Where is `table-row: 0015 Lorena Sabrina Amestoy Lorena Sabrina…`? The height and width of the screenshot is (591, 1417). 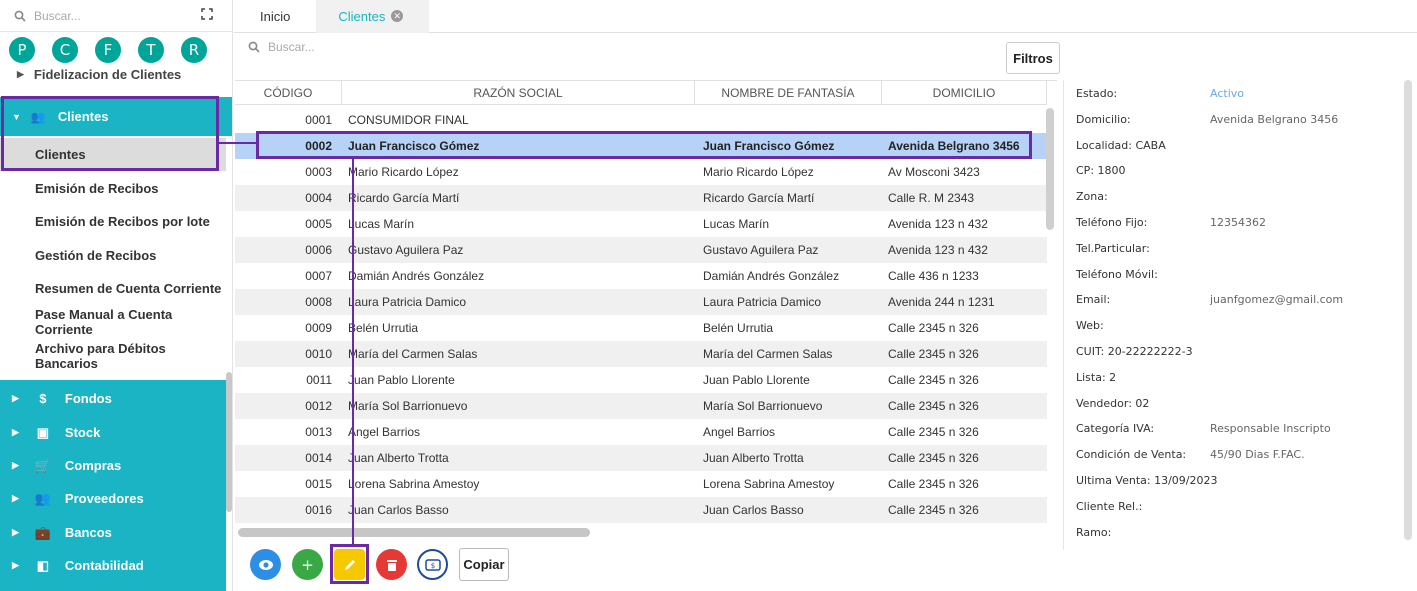 table-row: 0015 Lorena Sabrina Amestoy Lorena Sabrina… is located at coordinates (641, 484).